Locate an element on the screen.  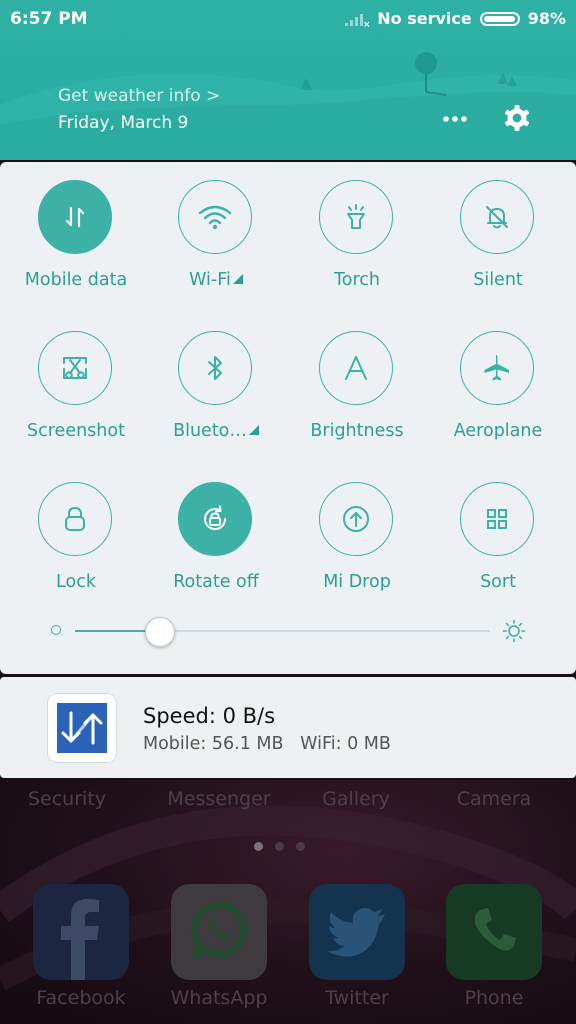
screenshot-scissors-icon is located at coordinates (75, 368).